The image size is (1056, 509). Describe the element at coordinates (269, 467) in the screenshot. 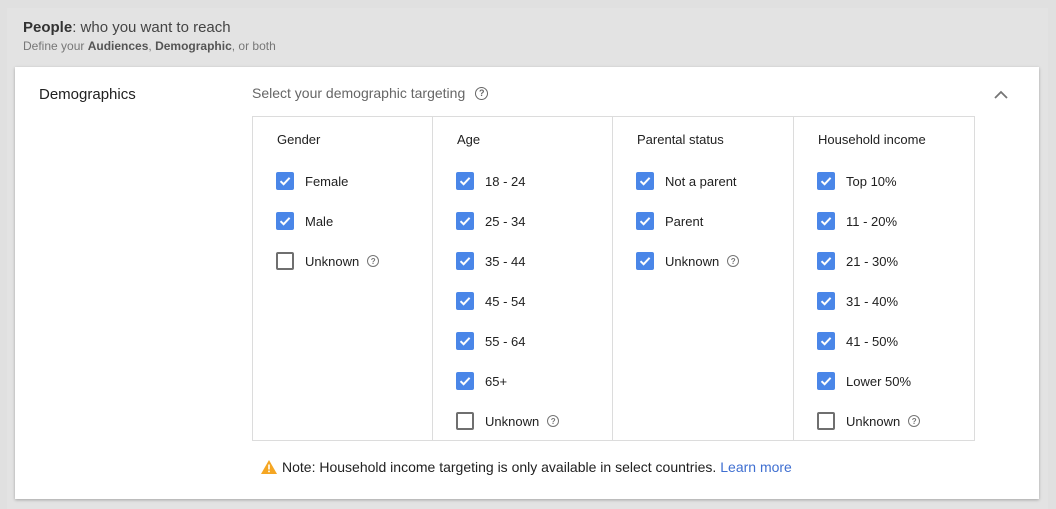

I see `warning-icon` at that location.